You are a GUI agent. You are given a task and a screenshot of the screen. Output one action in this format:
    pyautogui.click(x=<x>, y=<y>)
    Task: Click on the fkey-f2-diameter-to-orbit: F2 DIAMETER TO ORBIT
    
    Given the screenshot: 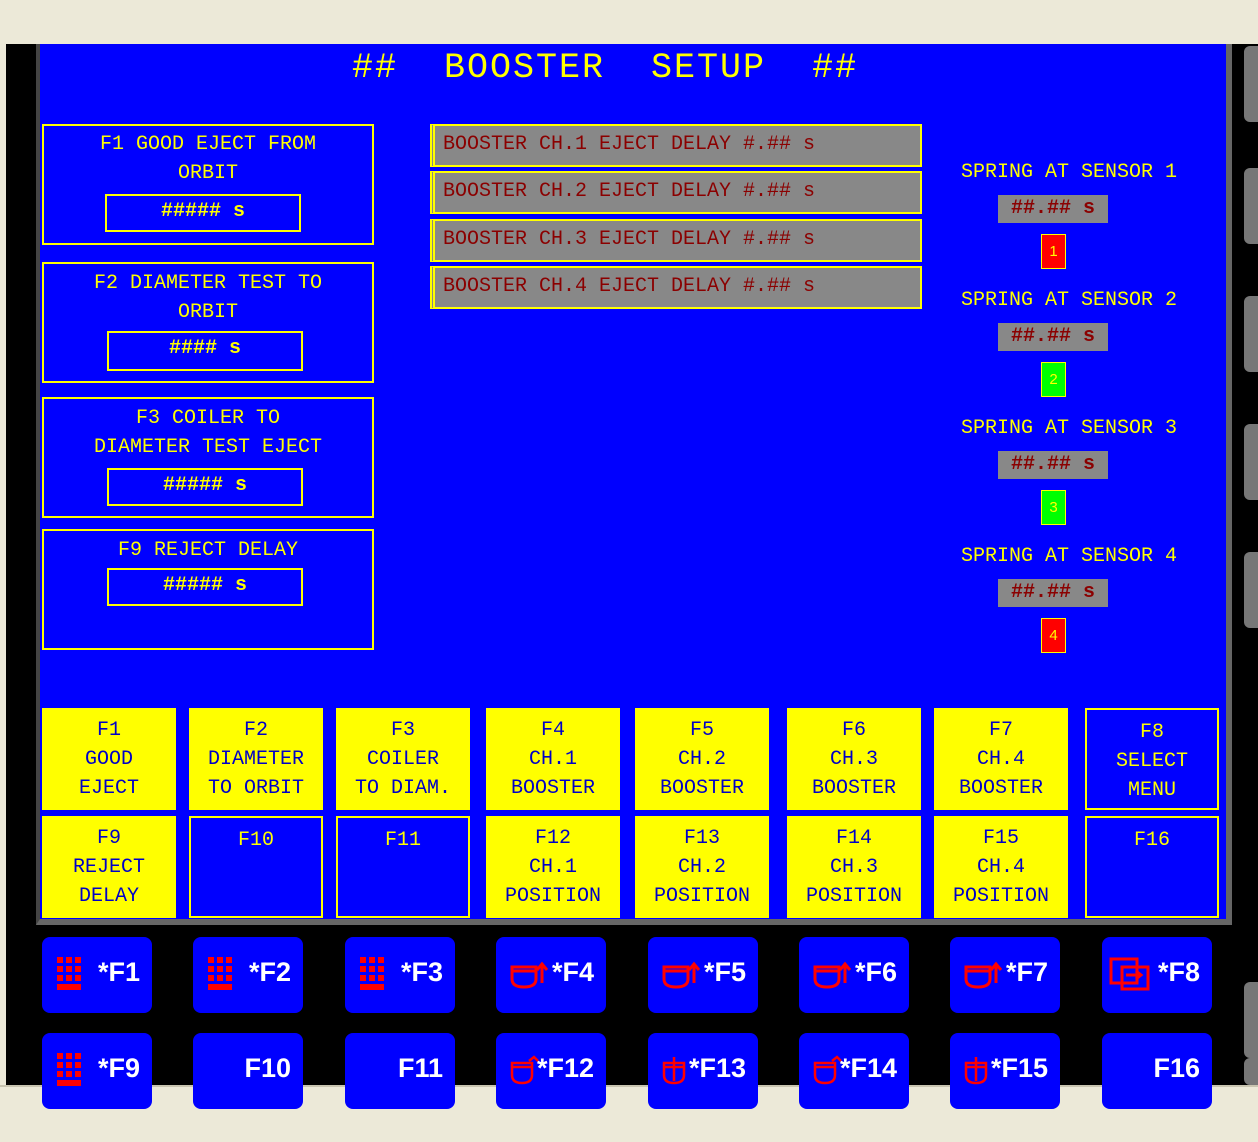 What is the action you would take?
    pyautogui.click(x=256, y=759)
    